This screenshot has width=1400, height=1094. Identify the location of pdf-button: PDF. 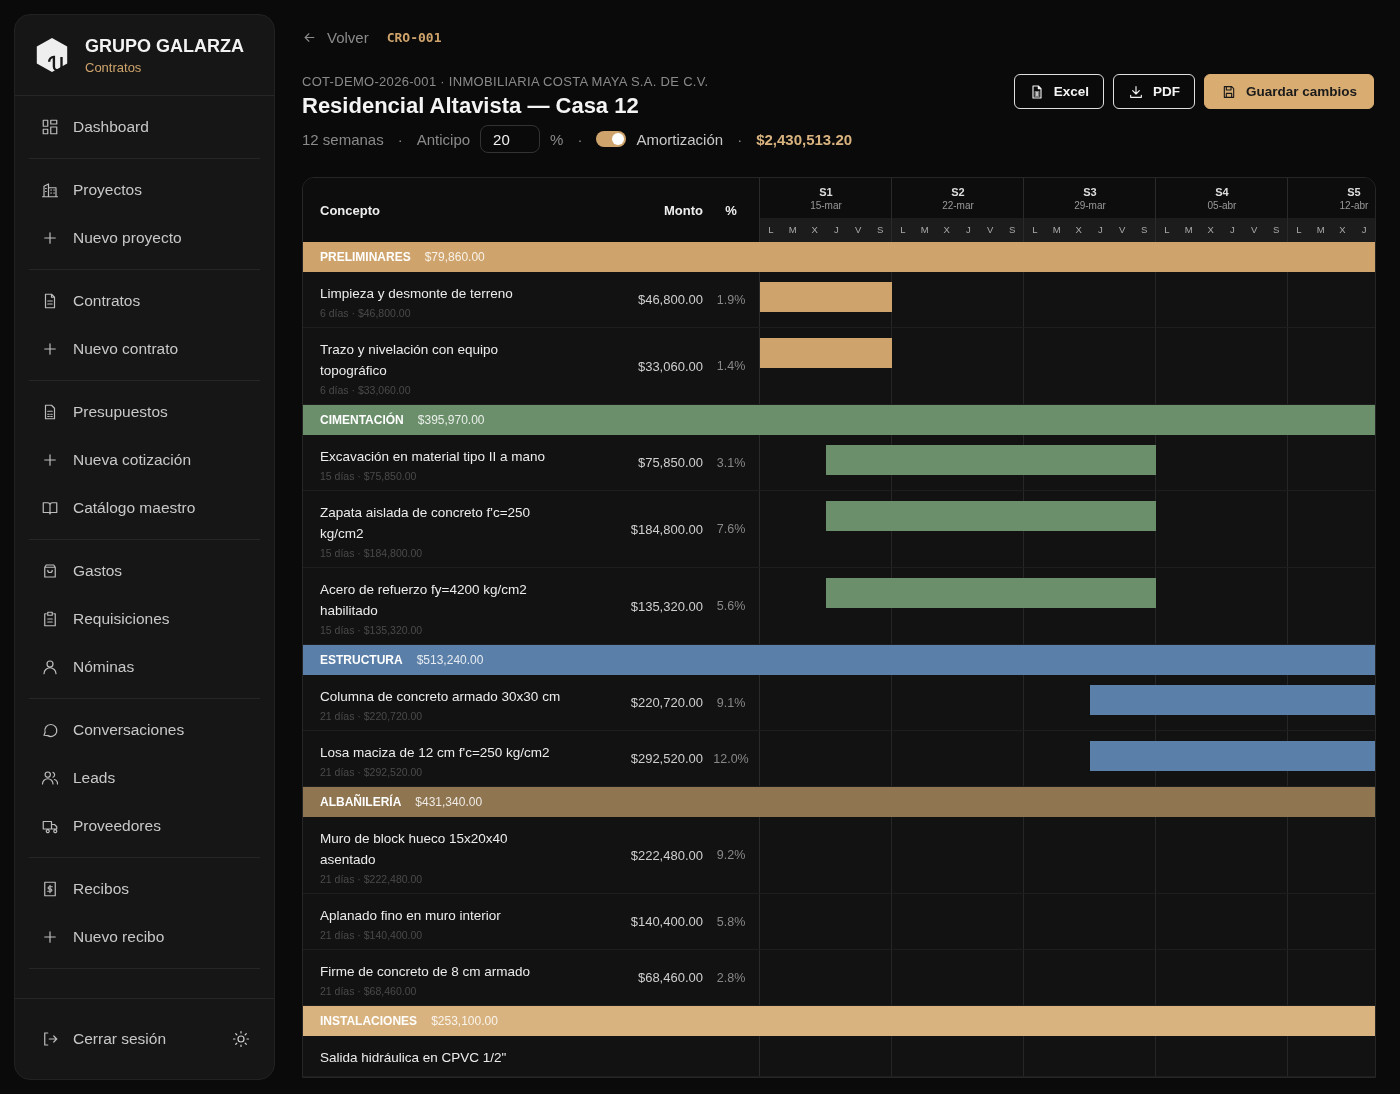
(1153, 91).